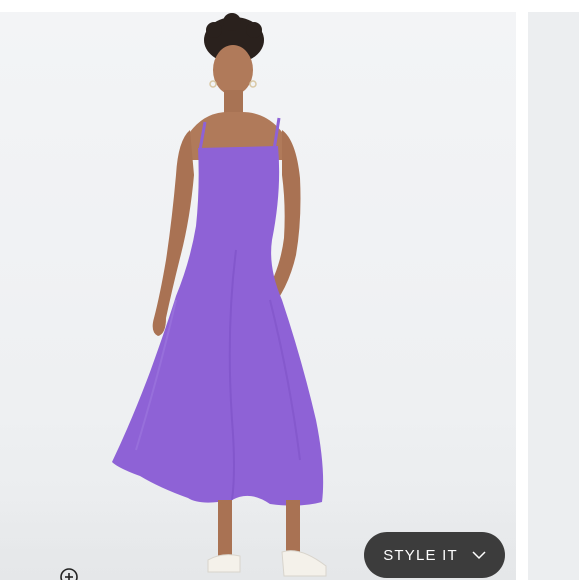 The width and height of the screenshot is (579, 580). I want to click on zoom-in-icon, so click(69, 574).